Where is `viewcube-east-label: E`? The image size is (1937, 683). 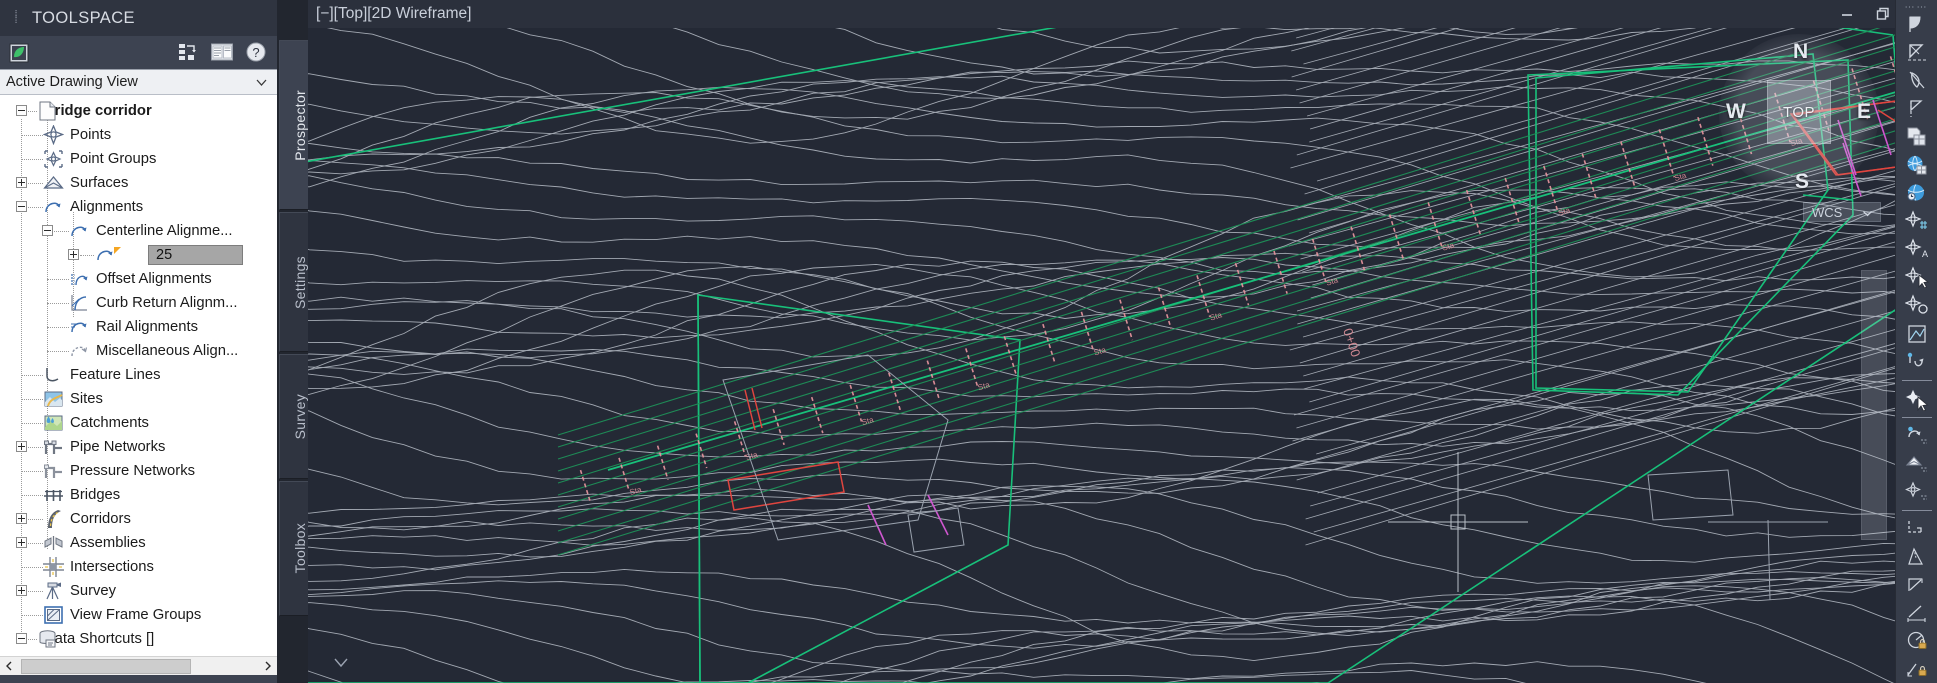 viewcube-east-label: E is located at coordinates (1864, 112).